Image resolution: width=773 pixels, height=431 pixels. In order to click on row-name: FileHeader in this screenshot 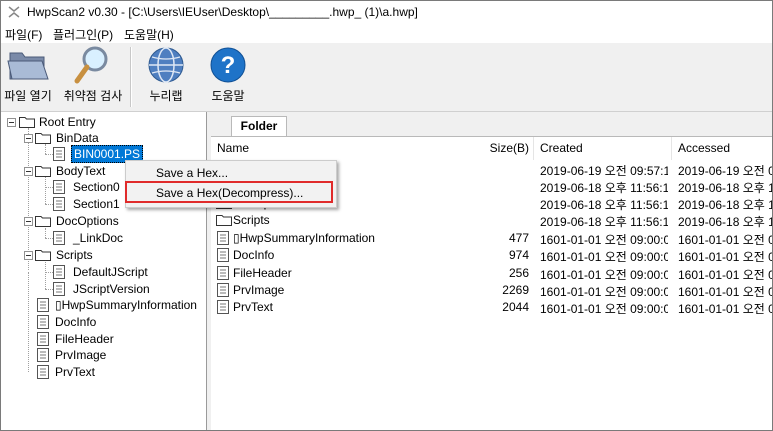, I will do `click(262, 273)`.